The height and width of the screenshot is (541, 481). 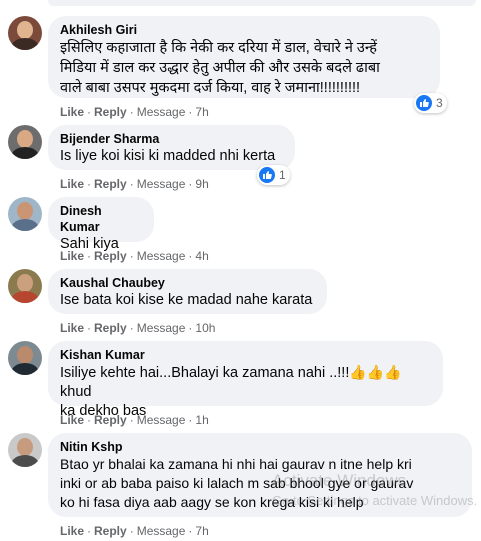 What do you see at coordinates (168, 156) in the screenshot?
I see `comment-text: Is liye koi kisi ki madded nhi kerta` at bounding box center [168, 156].